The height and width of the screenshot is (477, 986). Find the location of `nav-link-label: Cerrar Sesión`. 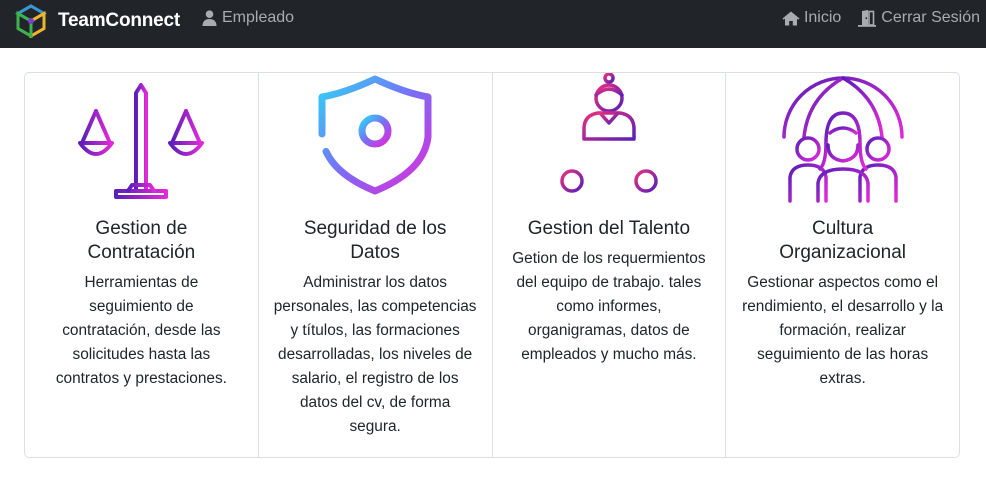

nav-link-label: Cerrar Sesión is located at coordinates (930, 17).